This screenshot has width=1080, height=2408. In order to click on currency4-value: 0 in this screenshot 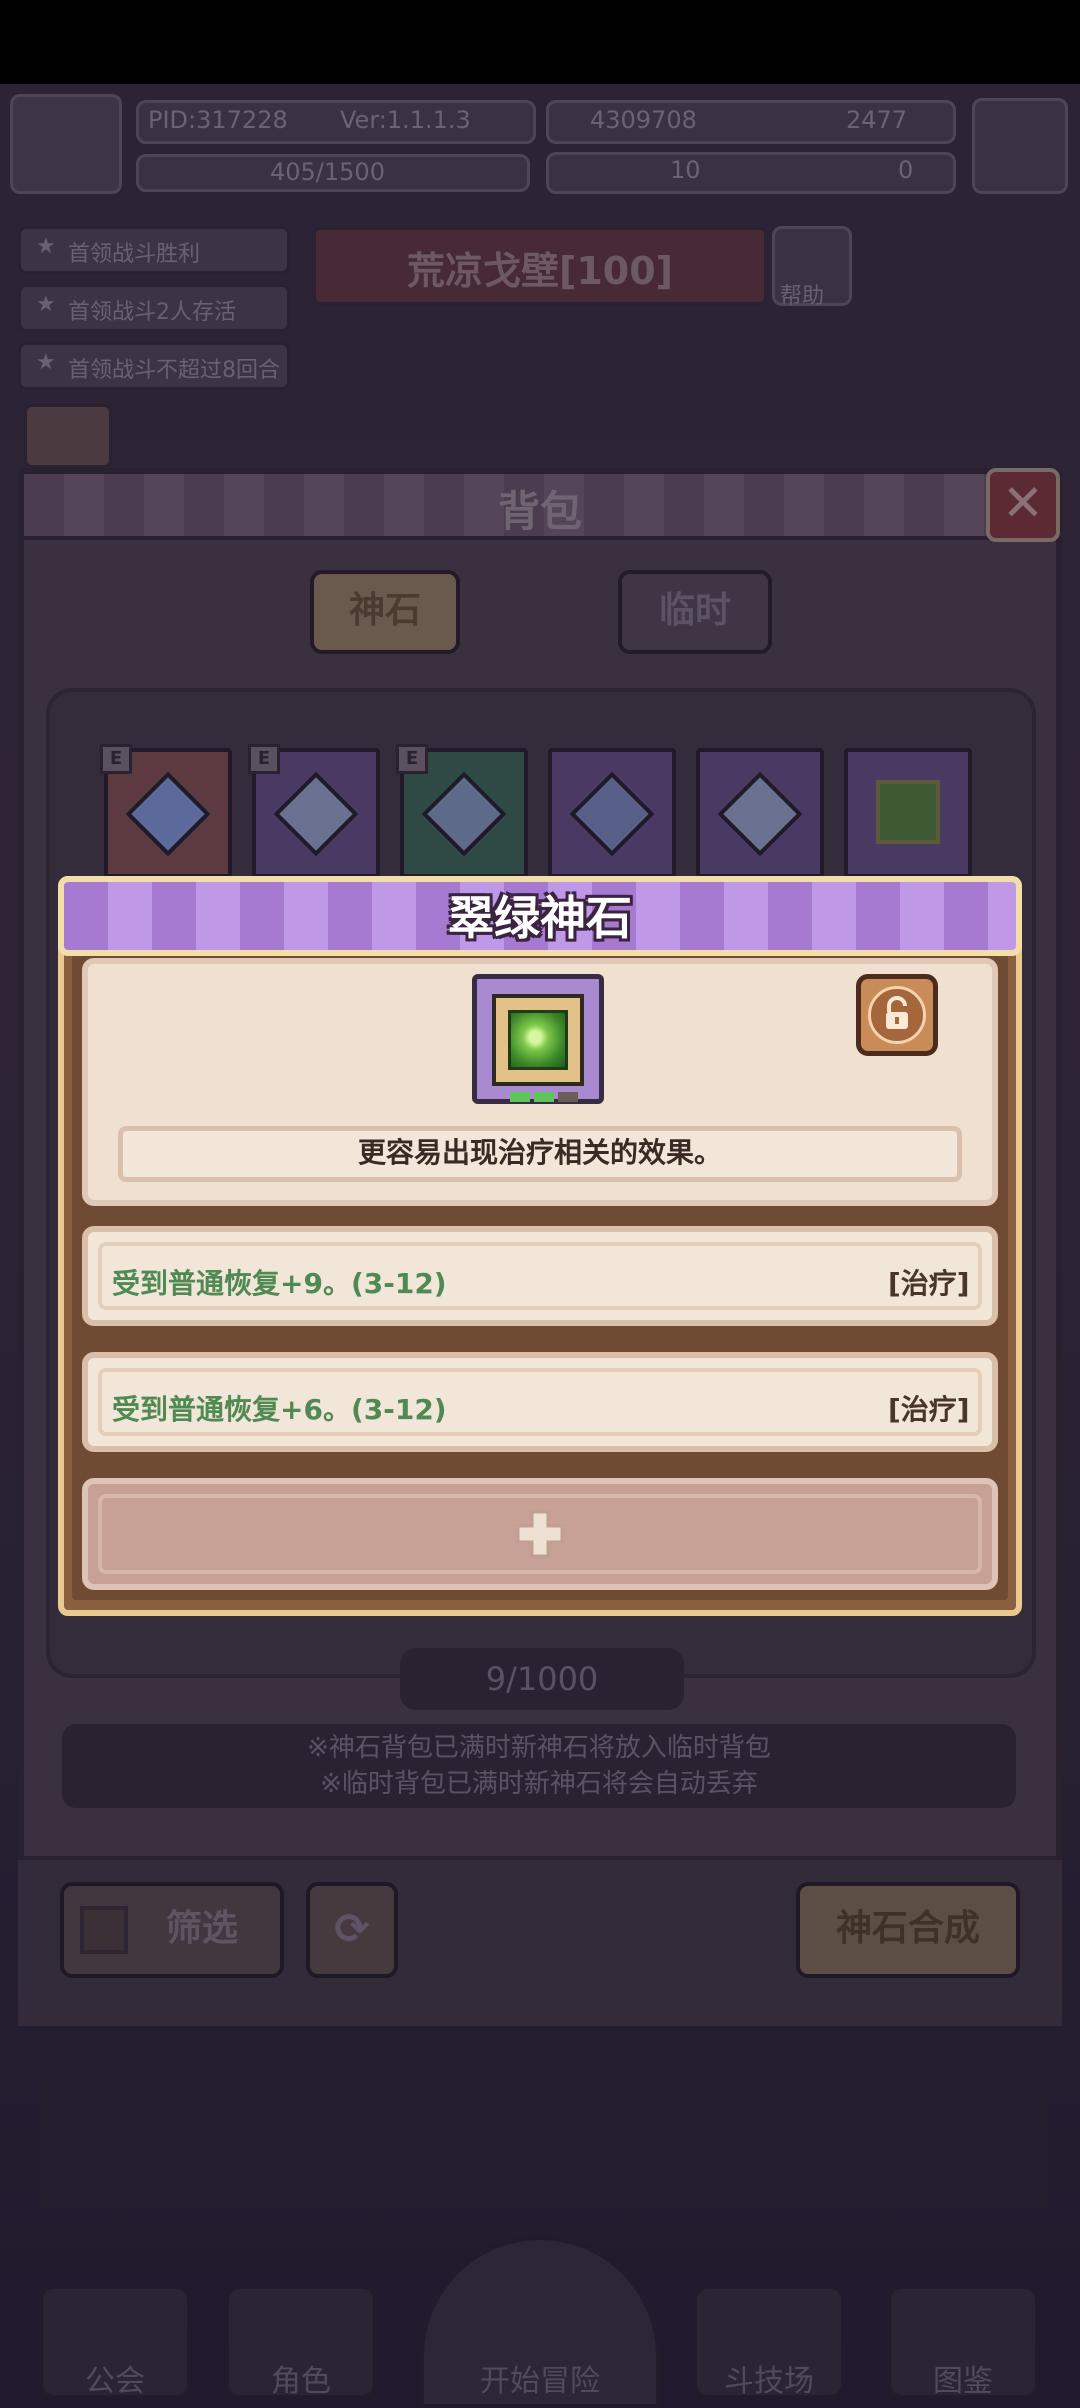, I will do `click(906, 170)`.